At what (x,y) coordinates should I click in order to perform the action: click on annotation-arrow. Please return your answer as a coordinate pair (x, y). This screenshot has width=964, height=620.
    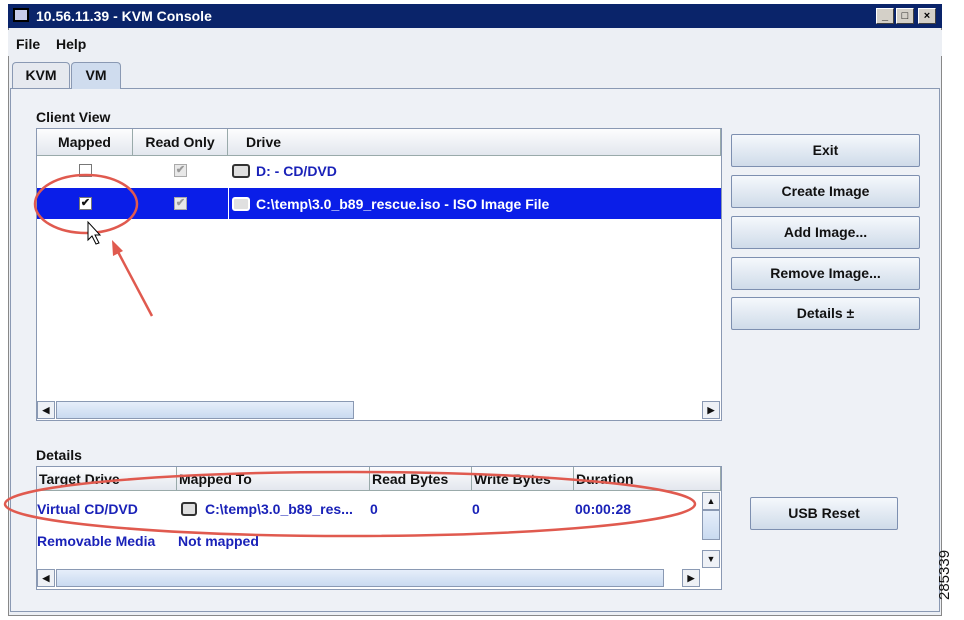
    Looking at the image, I should click on (134, 283).